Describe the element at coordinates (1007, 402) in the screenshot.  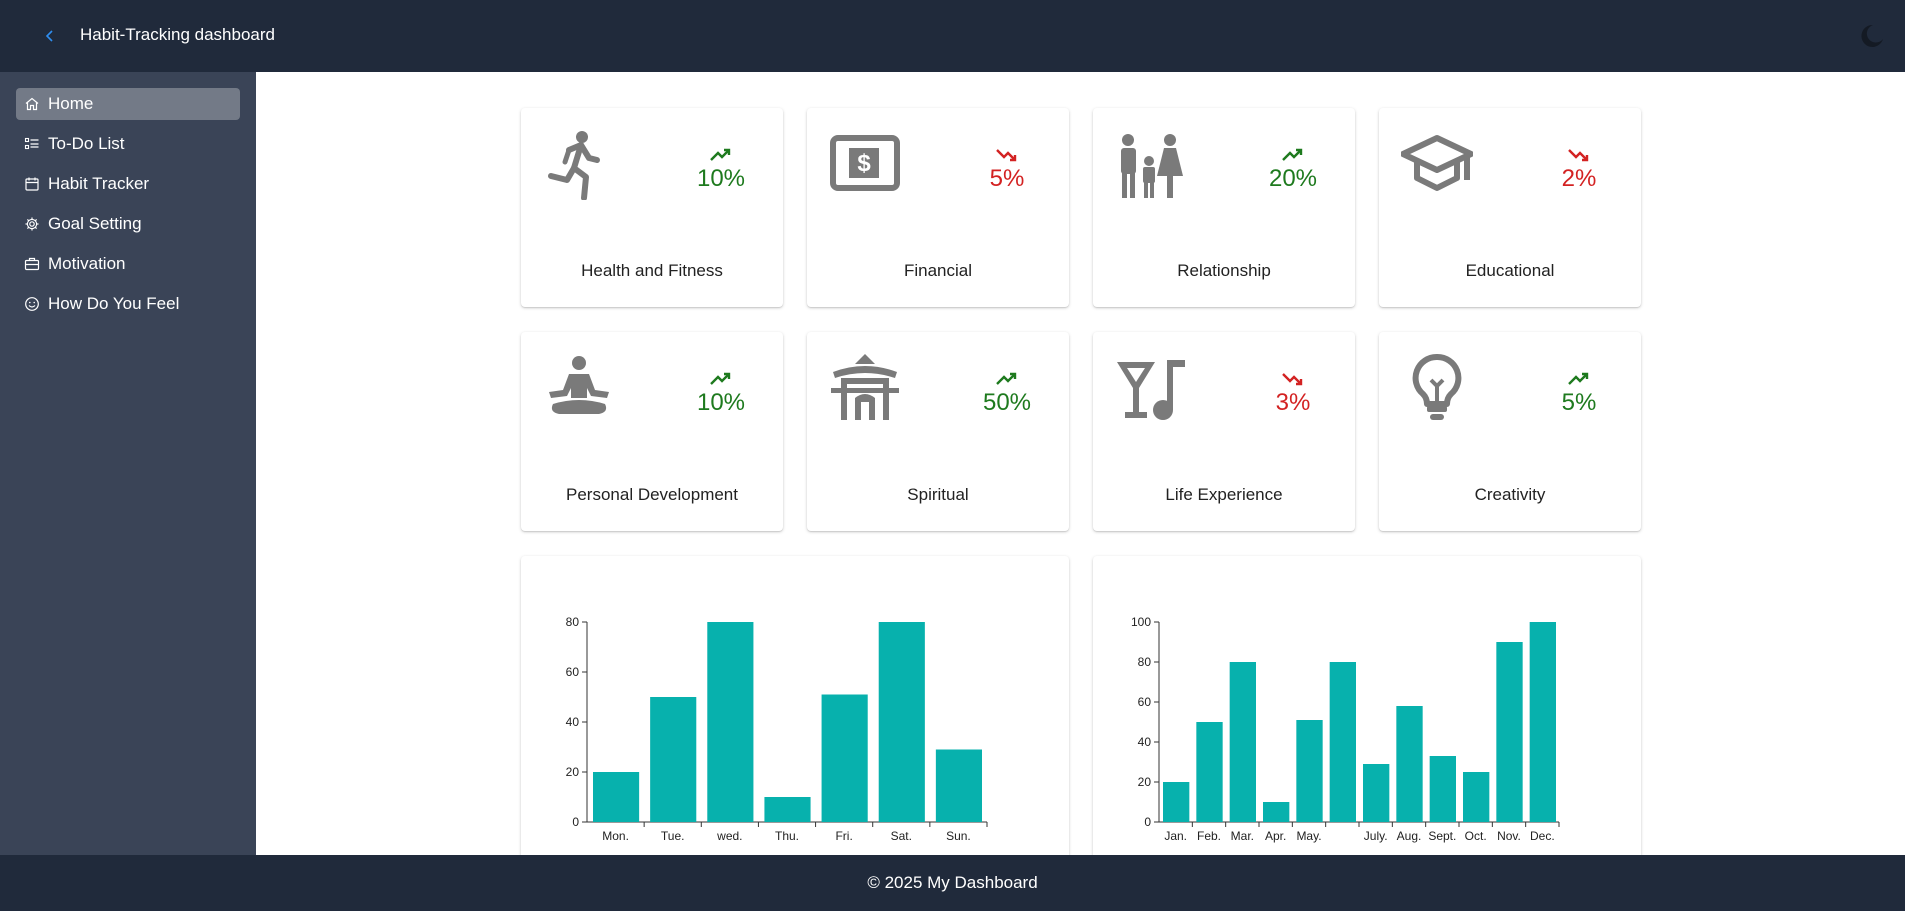
I see `trend-percent: 50%` at that location.